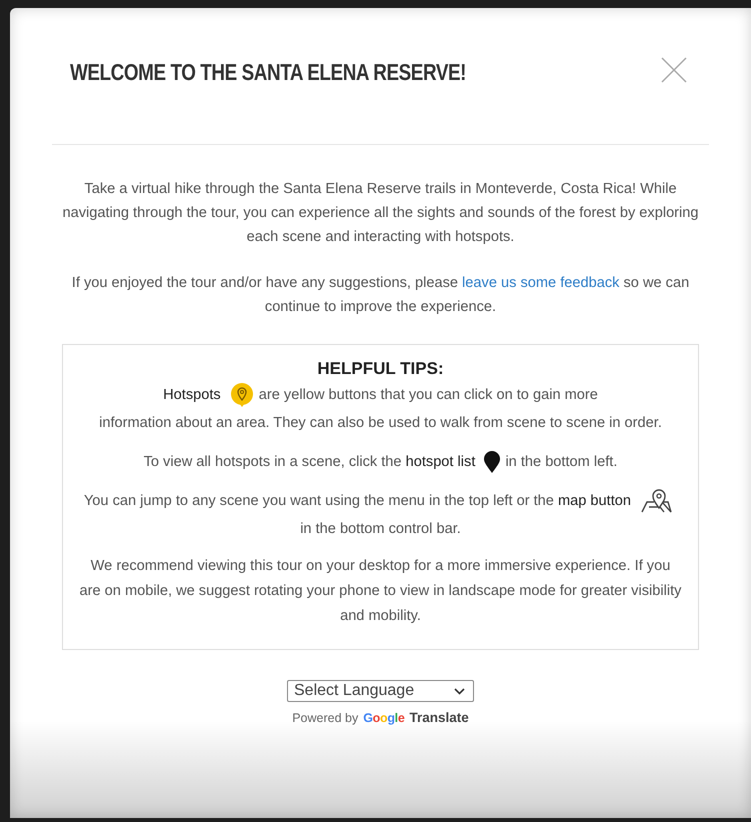 The width and height of the screenshot is (751, 822). I want to click on close-icon, so click(674, 70).